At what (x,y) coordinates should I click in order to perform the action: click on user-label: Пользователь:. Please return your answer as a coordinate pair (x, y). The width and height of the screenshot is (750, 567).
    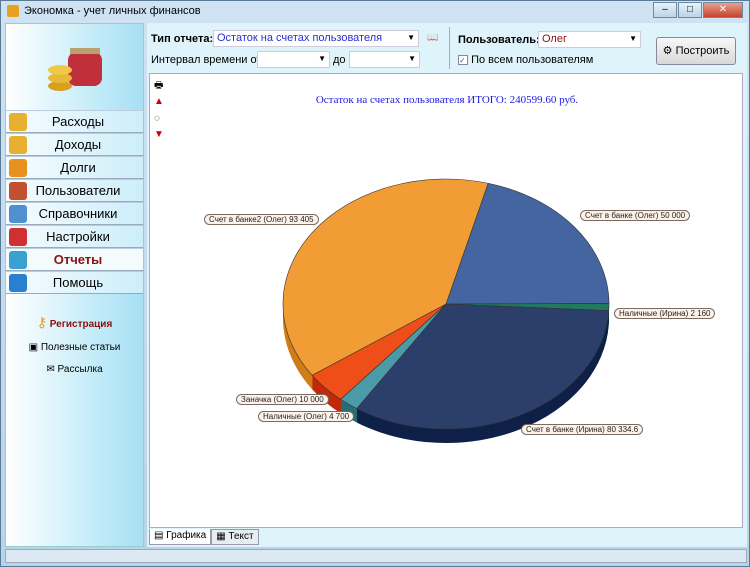
    Looking at the image, I should click on (499, 40).